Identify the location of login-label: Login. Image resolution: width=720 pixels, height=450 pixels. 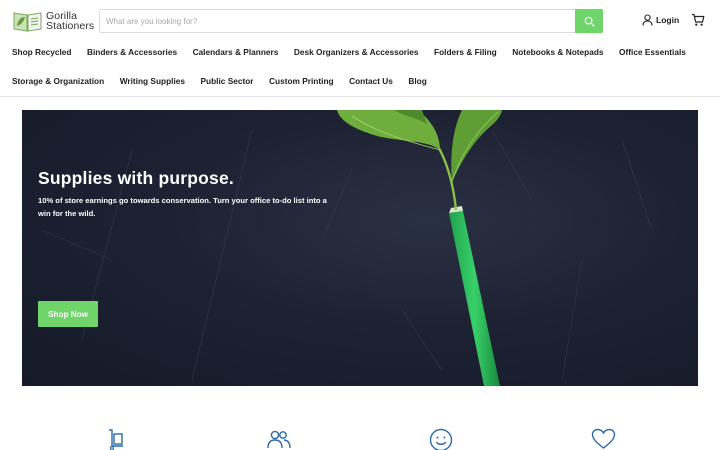
(668, 20).